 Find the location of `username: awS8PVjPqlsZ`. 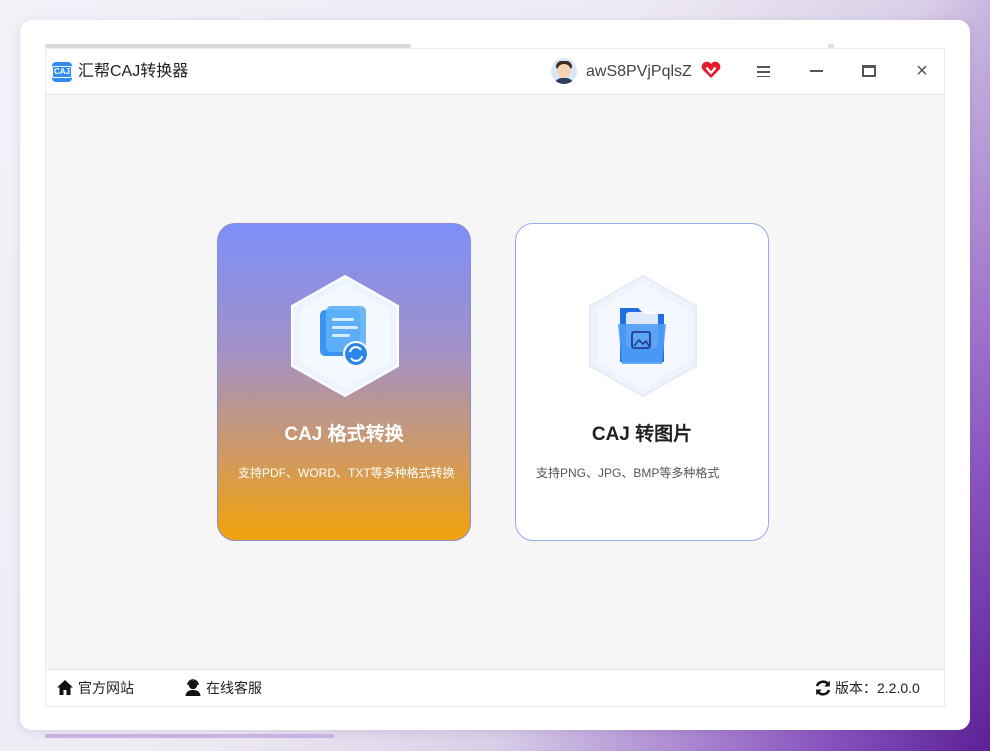

username: awS8PVjPqlsZ is located at coordinates (639, 72).